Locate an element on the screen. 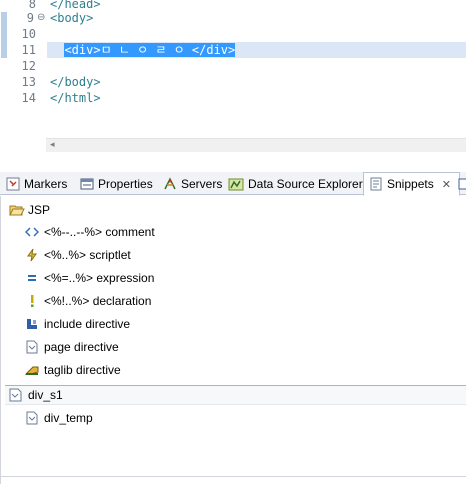 This screenshot has height=484, width=466. snippet-label: <%=..%> expression is located at coordinates (99, 278).